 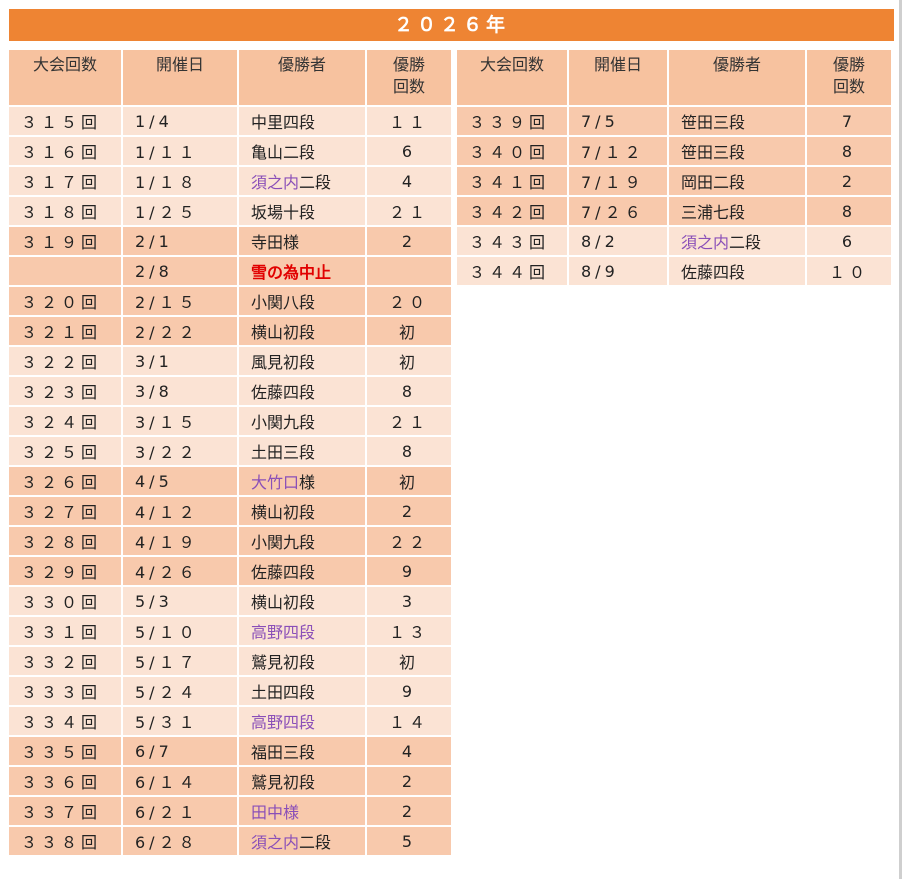 What do you see at coordinates (65, 78) in the screenshot?
I see `header-round: 大会回数` at bounding box center [65, 78].